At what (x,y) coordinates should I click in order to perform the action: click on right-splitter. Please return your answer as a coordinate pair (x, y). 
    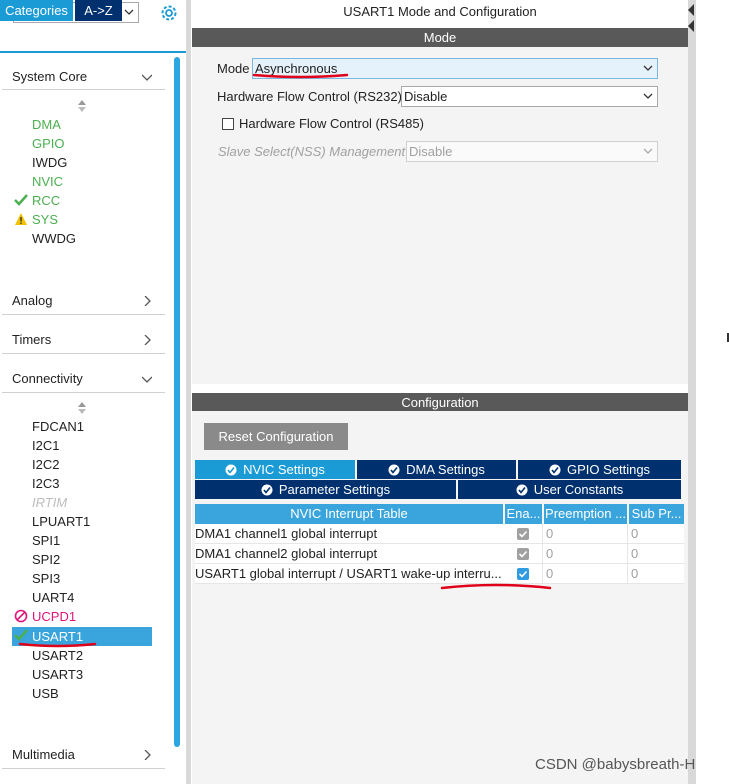
    Looking at the image, I should click on (692, 392).